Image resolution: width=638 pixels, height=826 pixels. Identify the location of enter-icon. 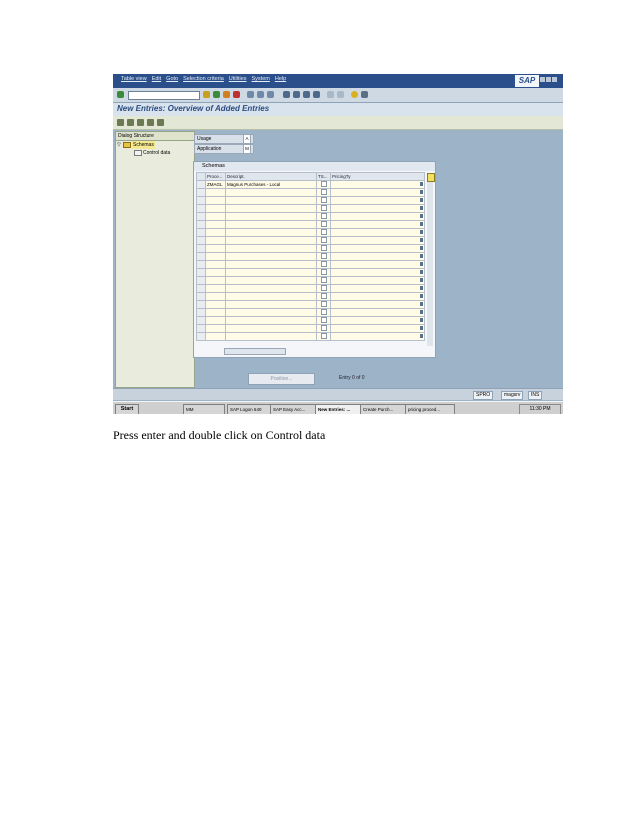
(120, 94).